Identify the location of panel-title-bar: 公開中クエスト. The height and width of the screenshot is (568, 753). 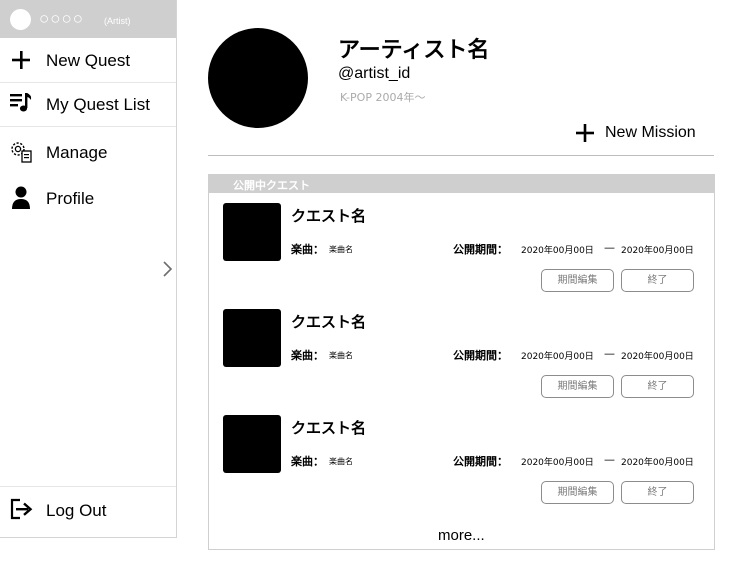
(461, 184).